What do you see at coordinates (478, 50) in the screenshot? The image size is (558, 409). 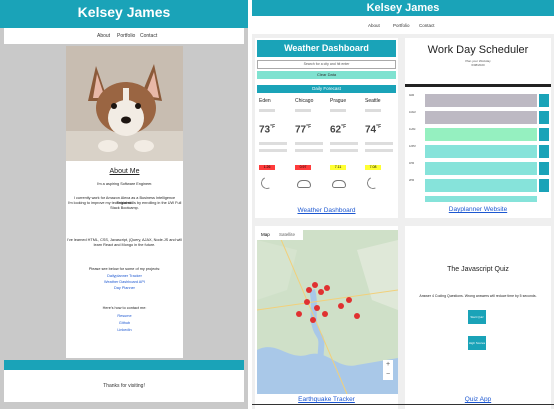 I see `scheduler-heading: Work Day Scheduler` at bounding box center [478, 50].